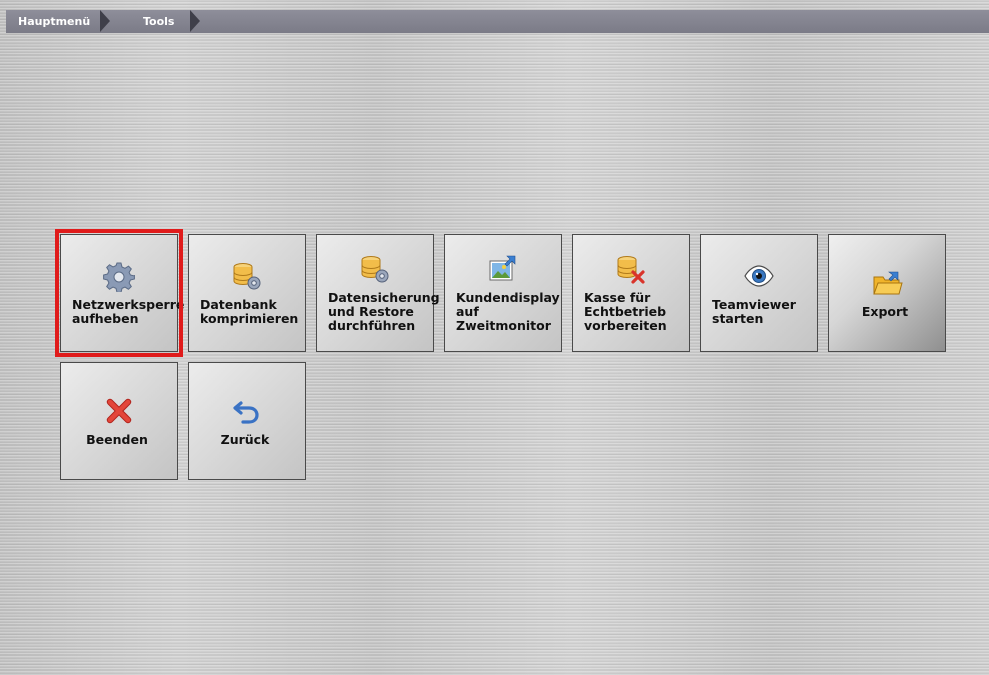  Describe the element at coordinates (245, 439) in the screenshot. I see `tile-label: Zurück` at that location.